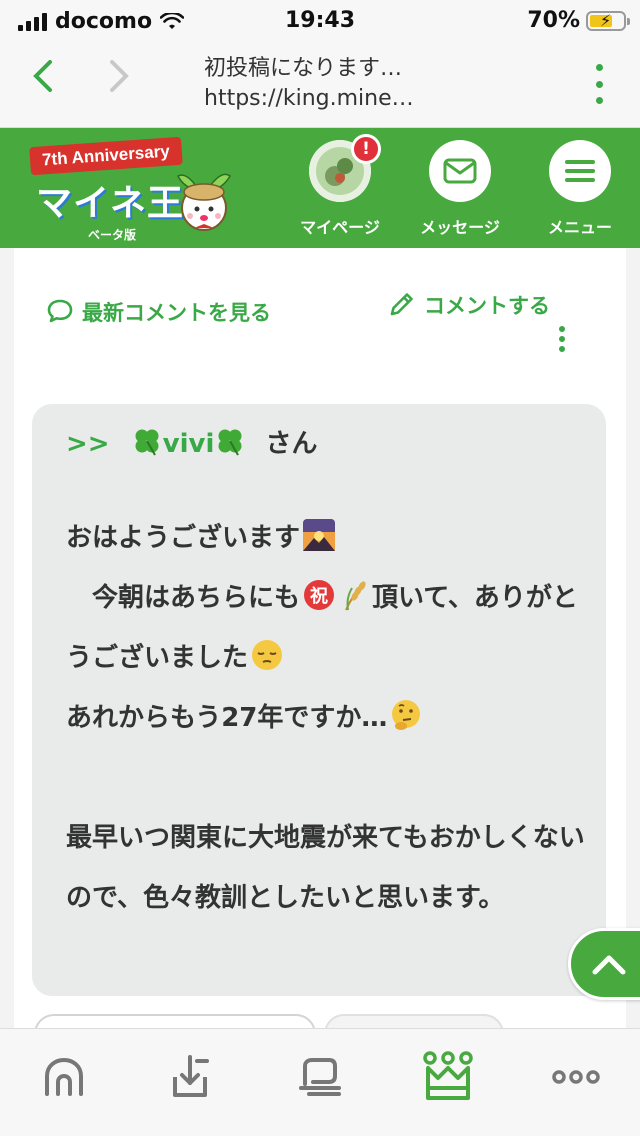 The height and width of the screenshot is (1136, 640). What do you see at coordinates (599, 84) in the screenshot?
I see `browser-menu-button` at bounding box center [599, 84].